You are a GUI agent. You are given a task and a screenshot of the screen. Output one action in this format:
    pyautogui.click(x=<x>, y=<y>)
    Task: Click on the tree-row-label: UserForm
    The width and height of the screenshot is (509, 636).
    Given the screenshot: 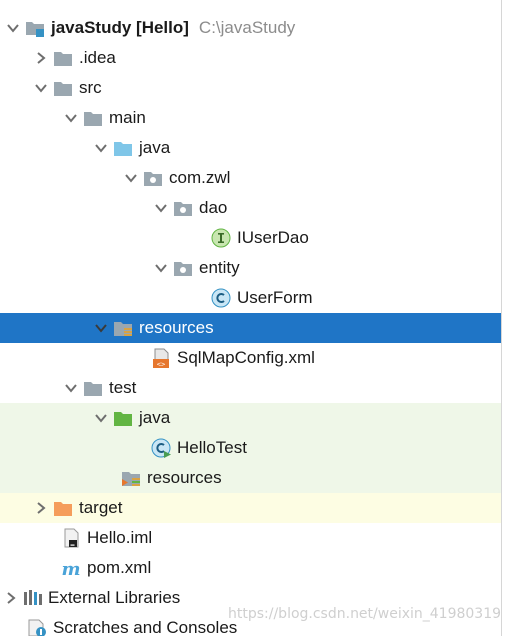 What is the action you would take?
    pyautogui.click(x=275, y=297)
    